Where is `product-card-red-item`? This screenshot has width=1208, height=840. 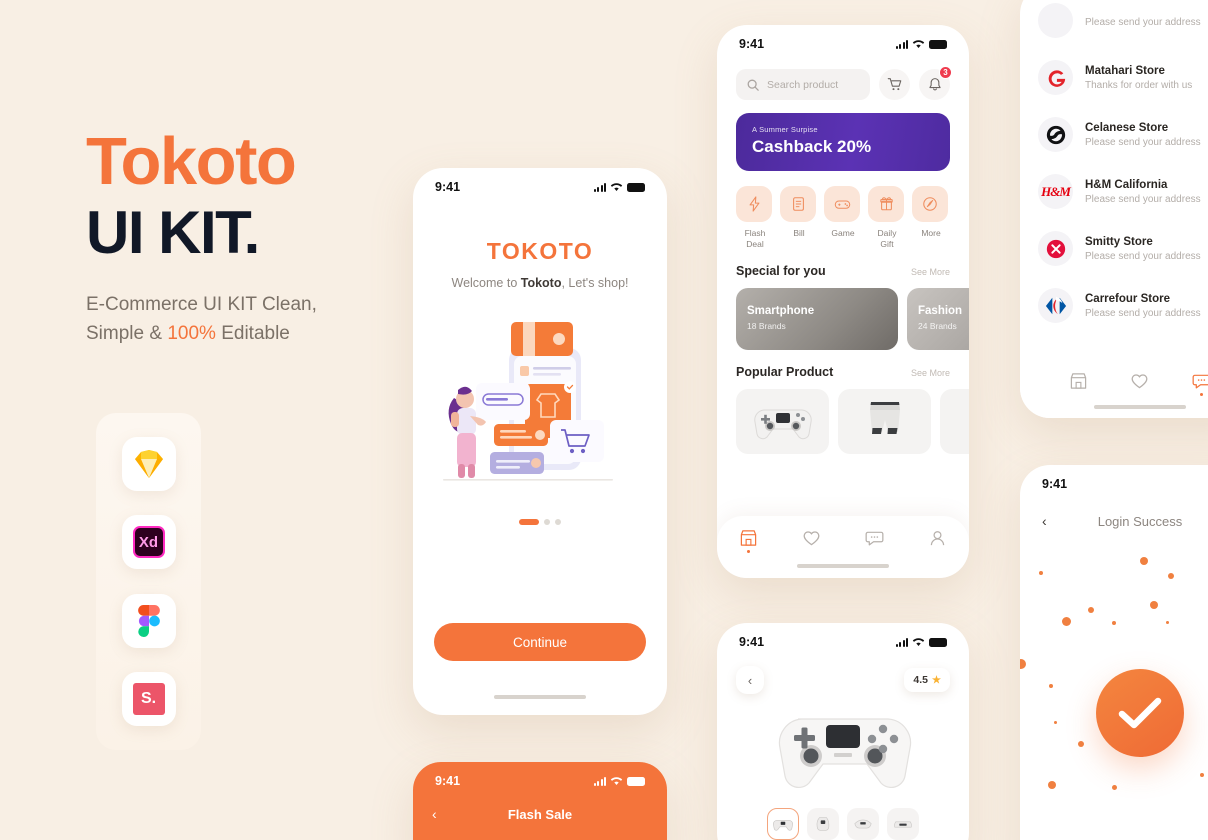 product-card-red-item is located at coordinates (954, 422).